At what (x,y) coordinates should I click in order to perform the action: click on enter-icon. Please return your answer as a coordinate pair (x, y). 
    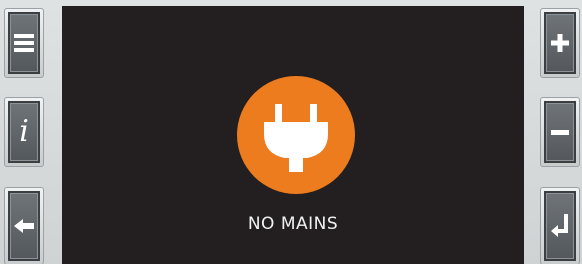
    Looking at the image, I should click on (559, 225).